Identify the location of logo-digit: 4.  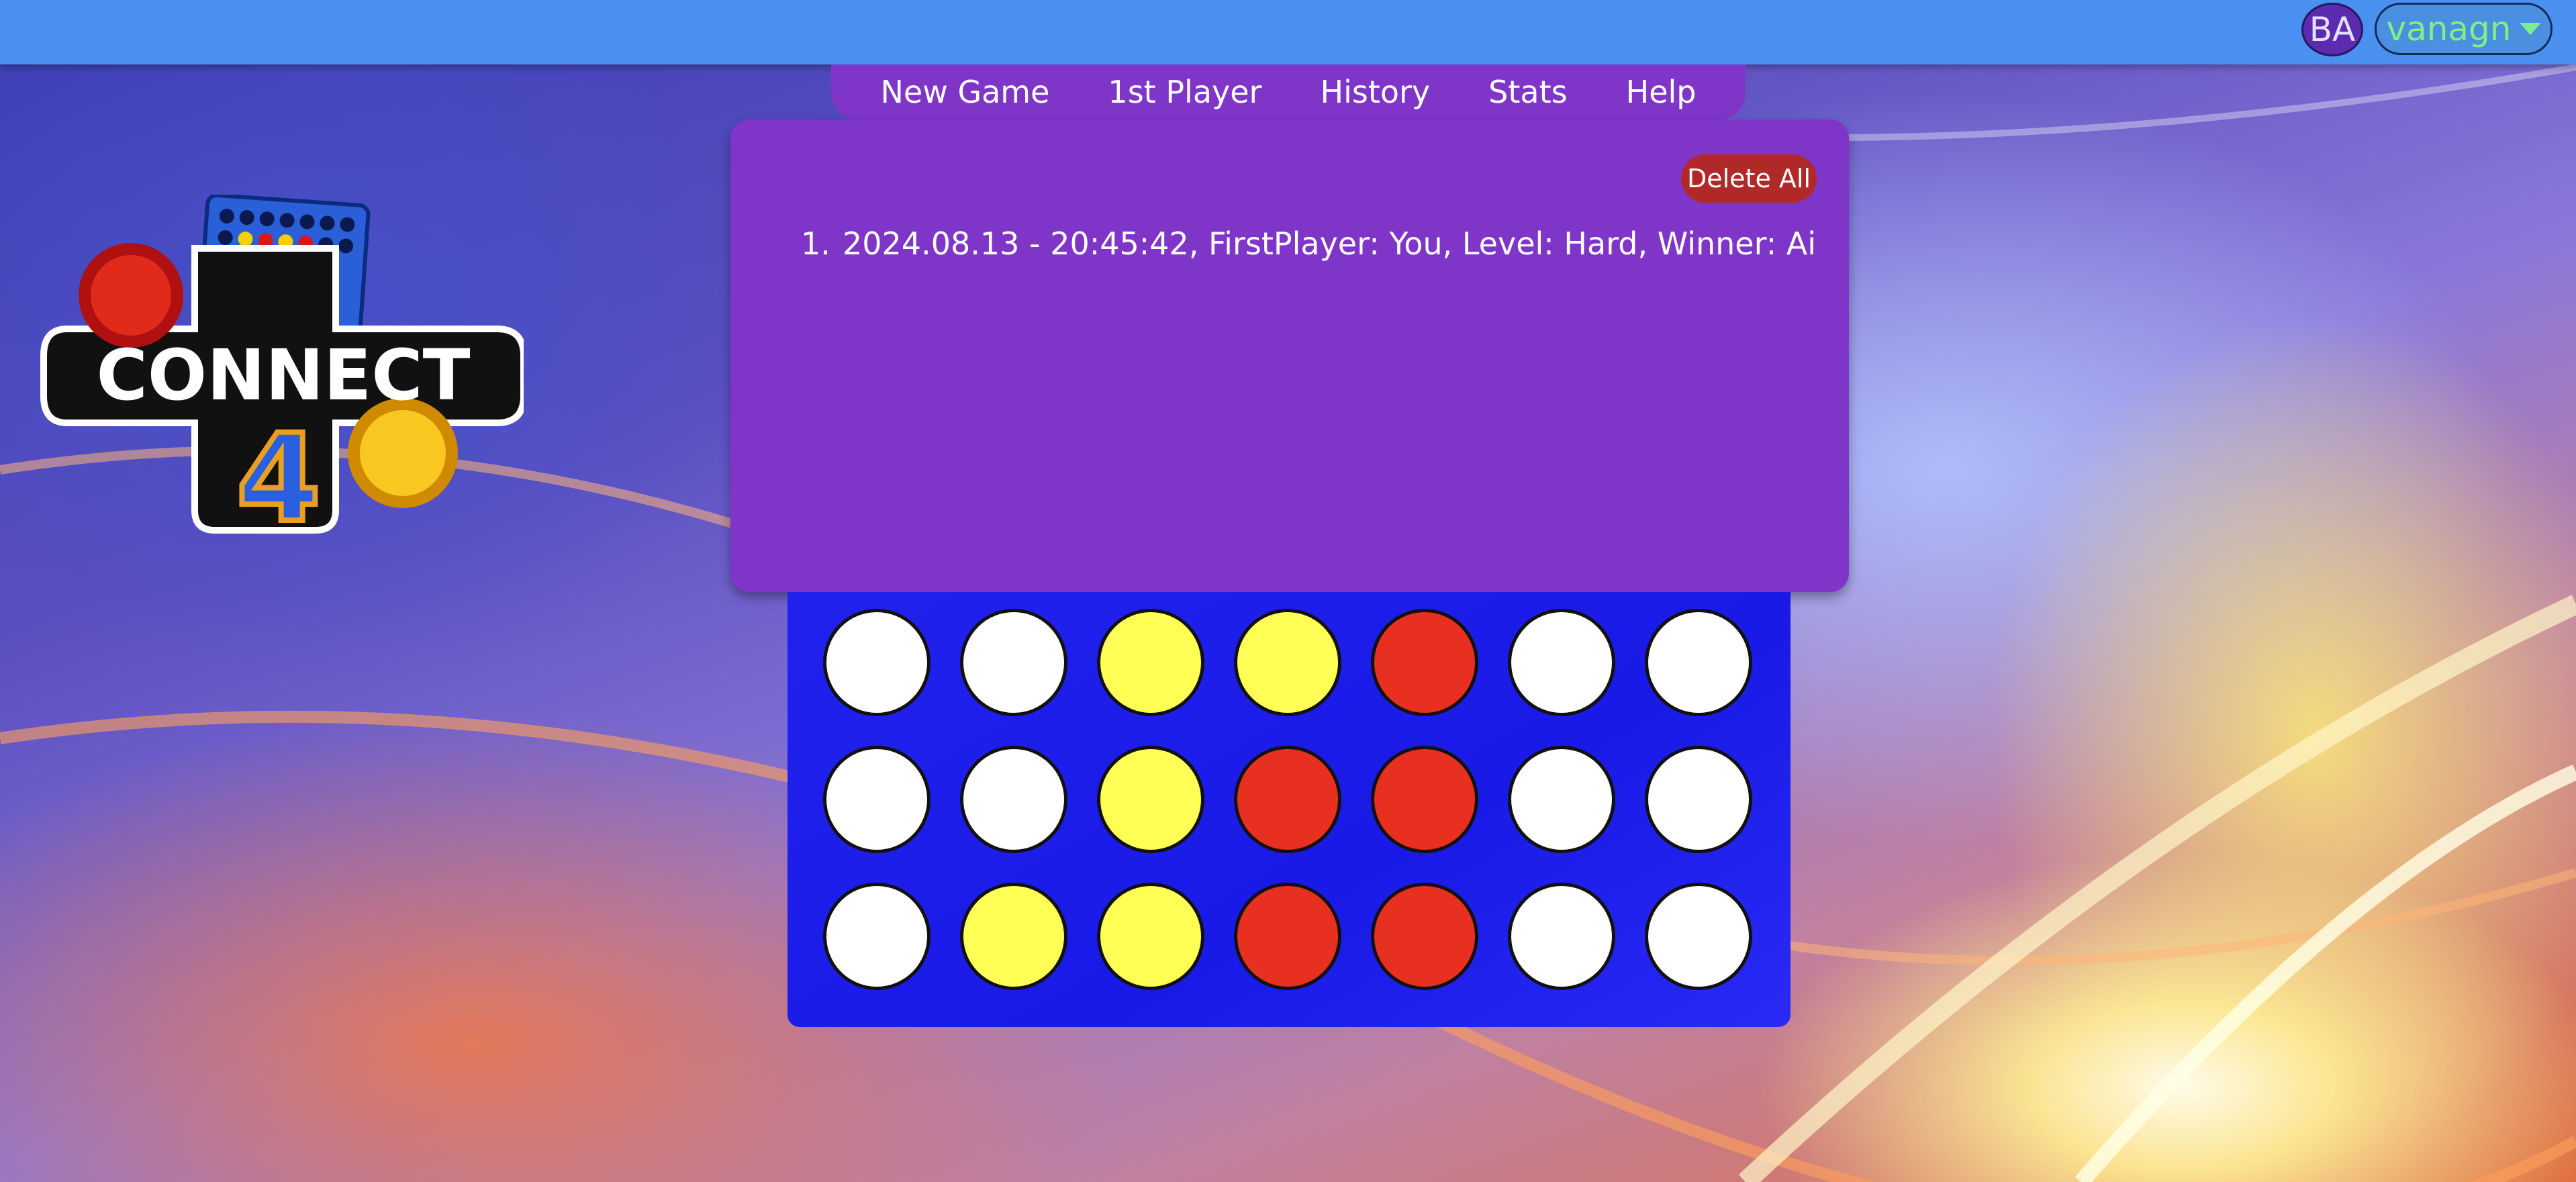
(278, 476).